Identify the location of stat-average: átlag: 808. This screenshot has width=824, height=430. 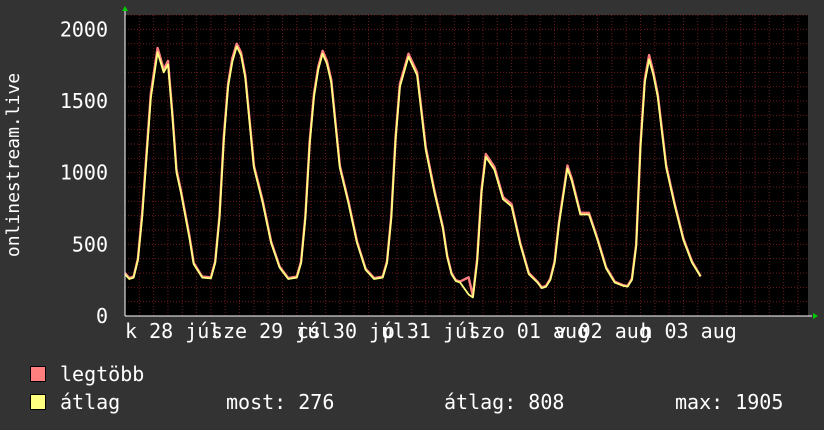
(504, 402).